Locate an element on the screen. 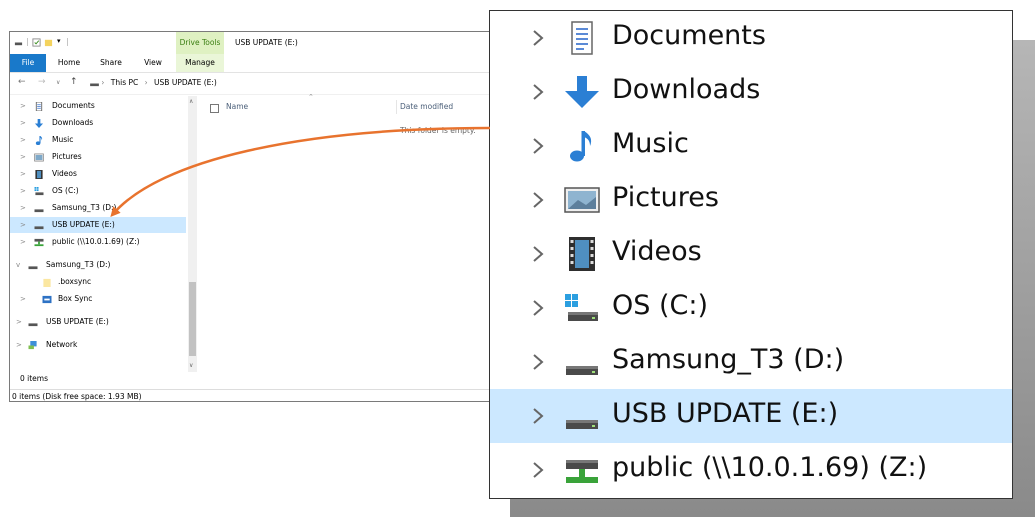  zoom-item-downloads: Downloads is located at coordinates (751, 92).